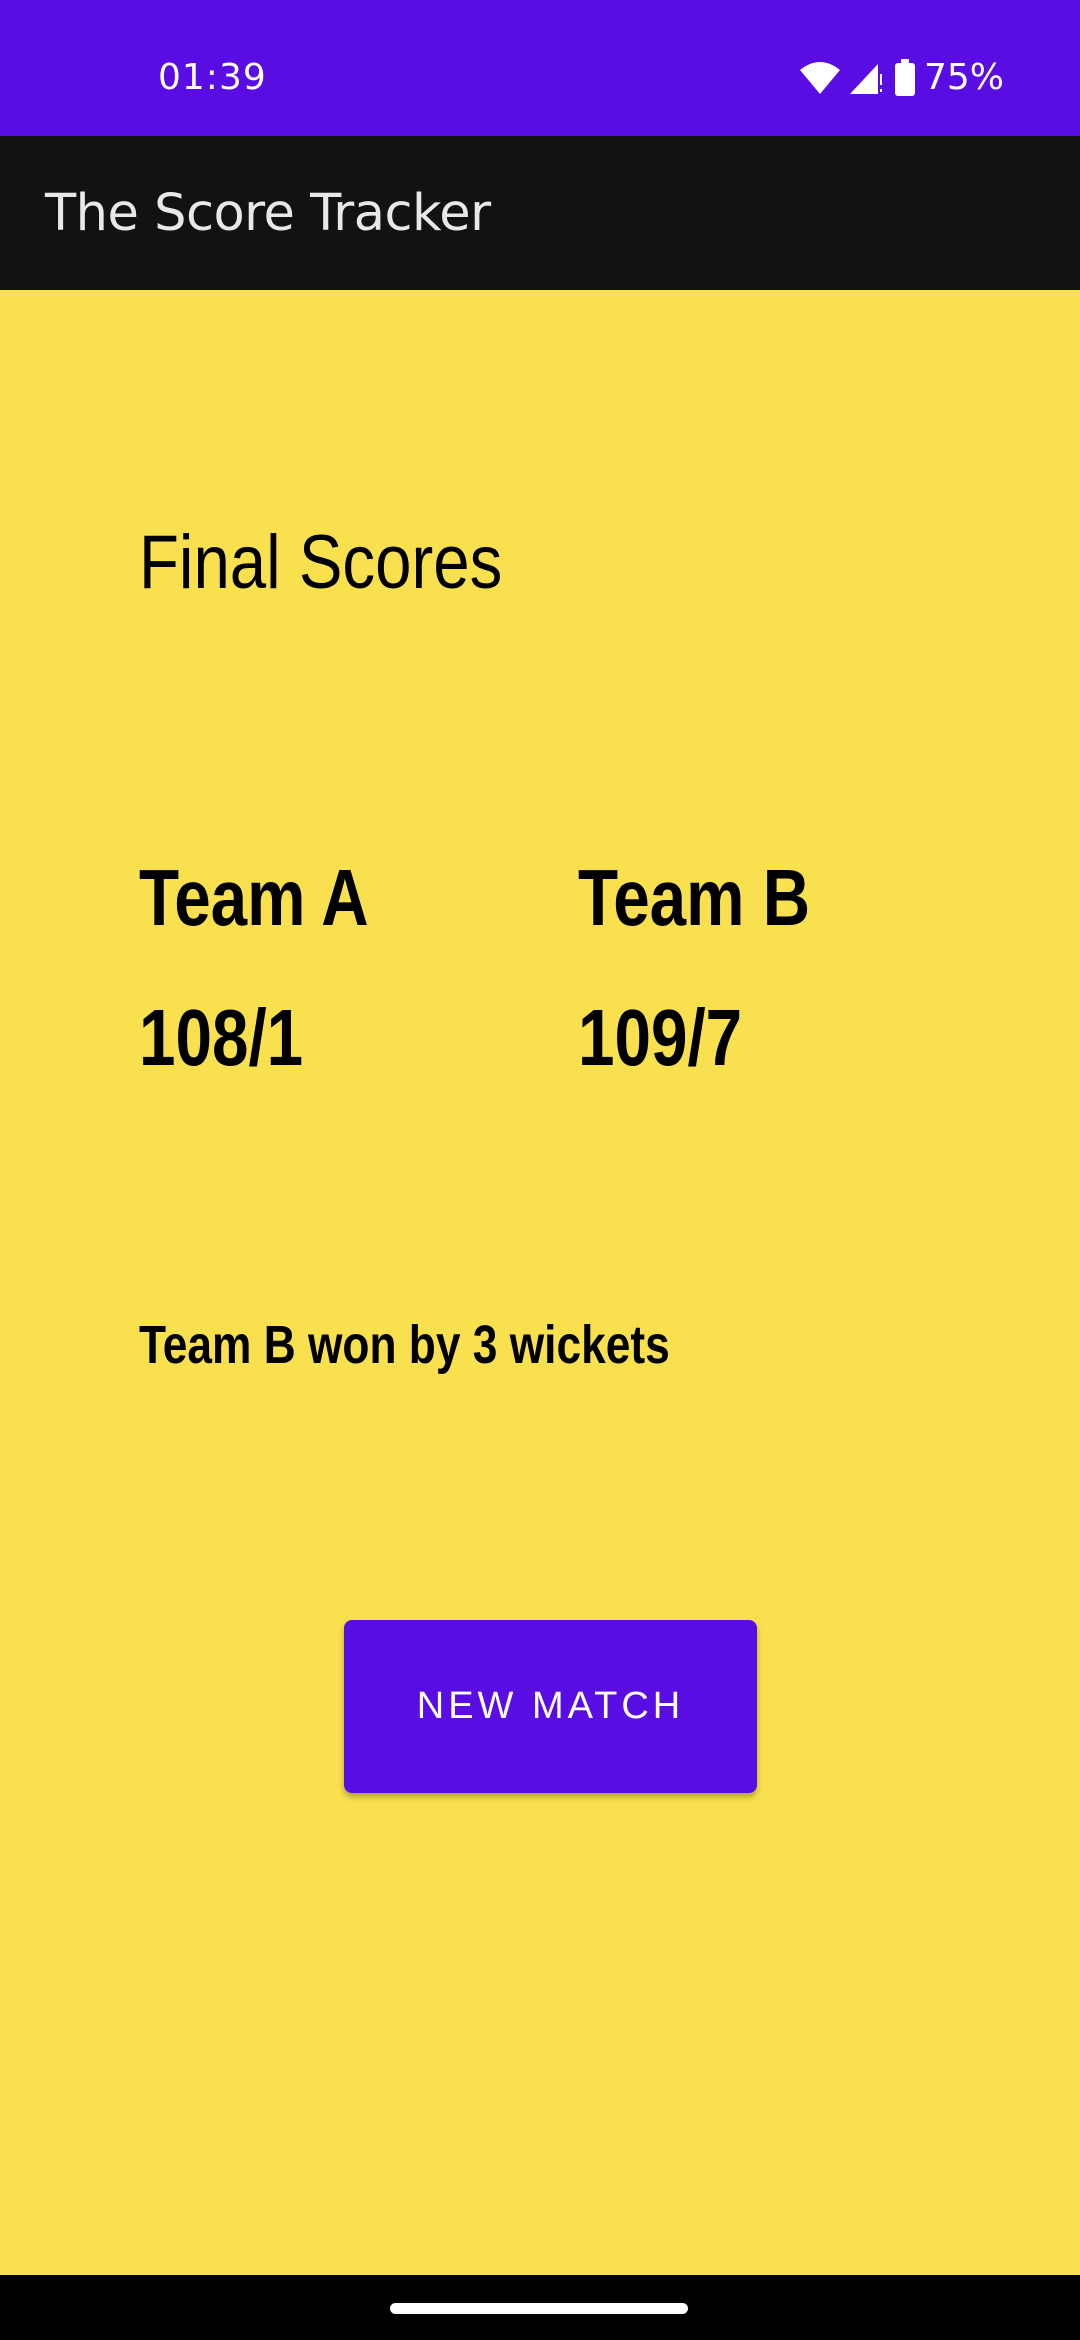 This screenshot has width=1080, height=2340. I want to click on team-a-name: Team A, so click(254, 897).